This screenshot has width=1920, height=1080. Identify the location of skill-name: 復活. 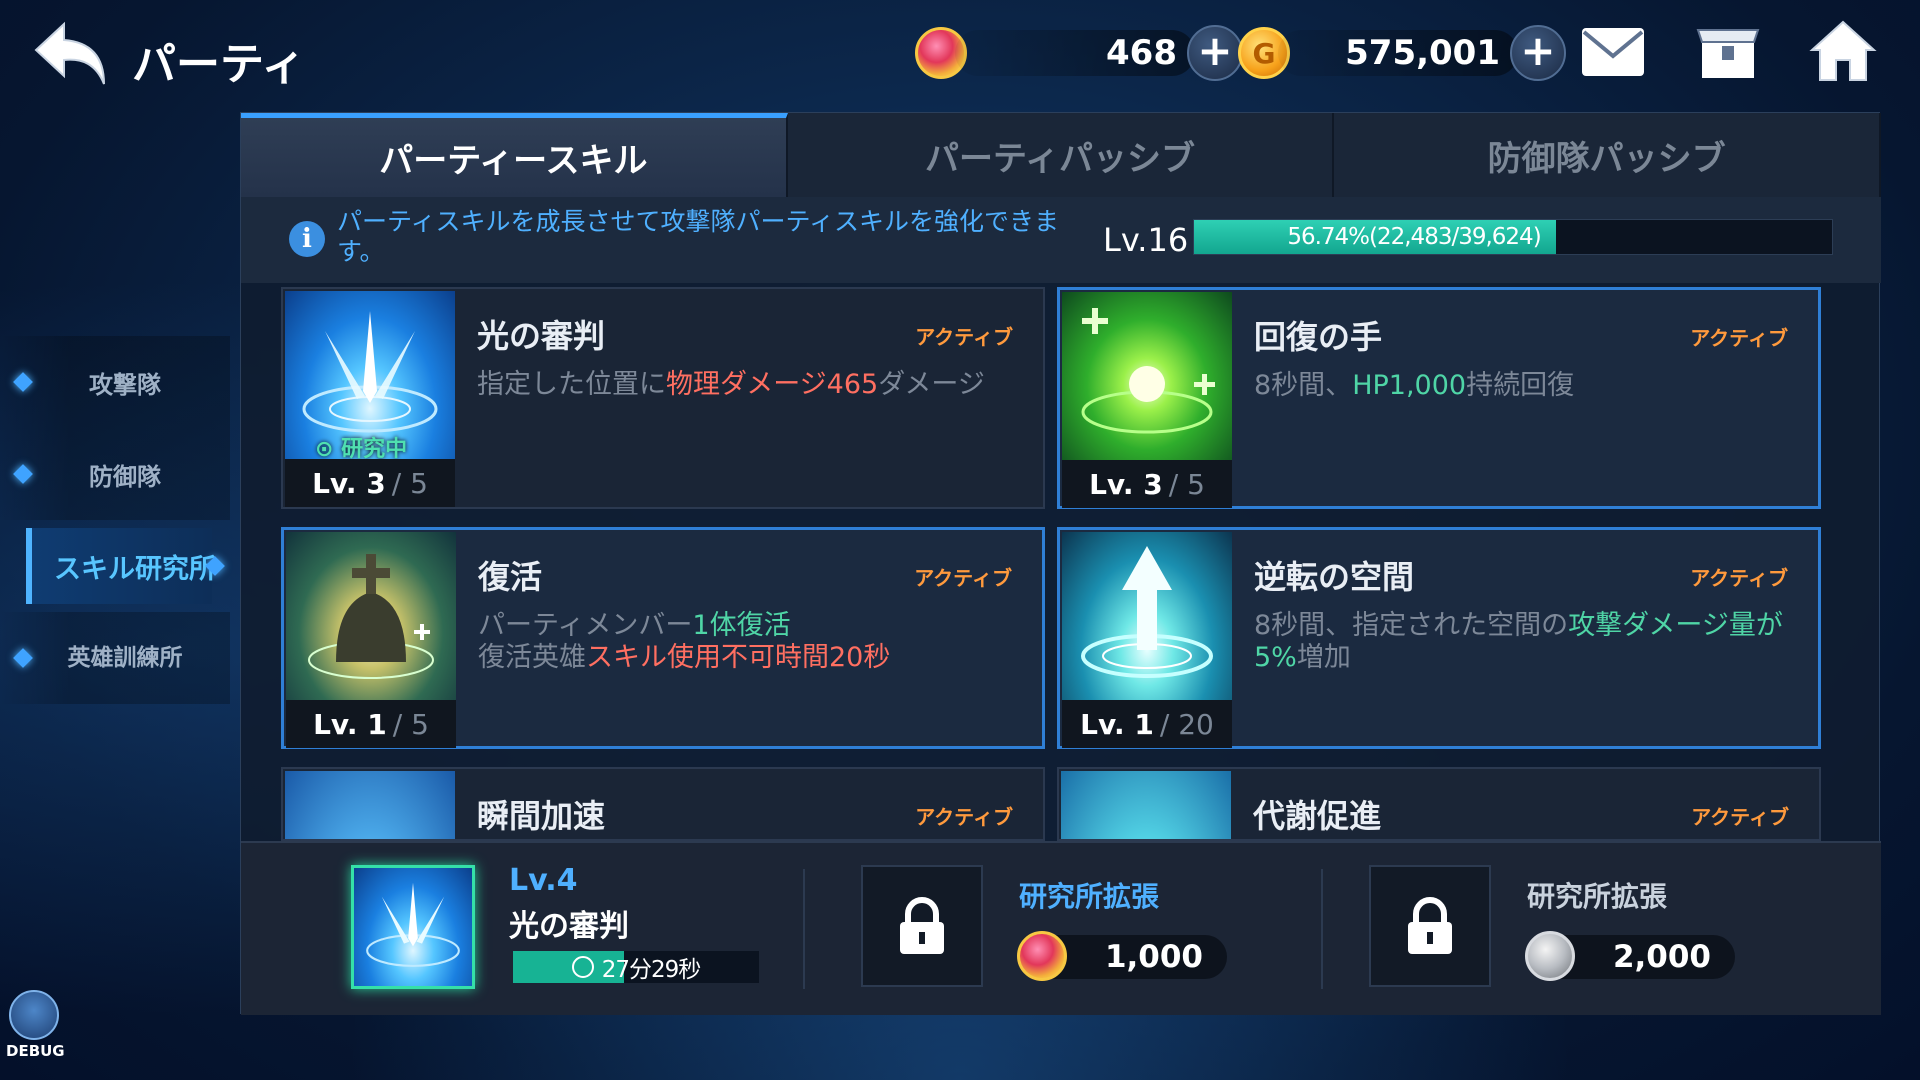
(510, 577).